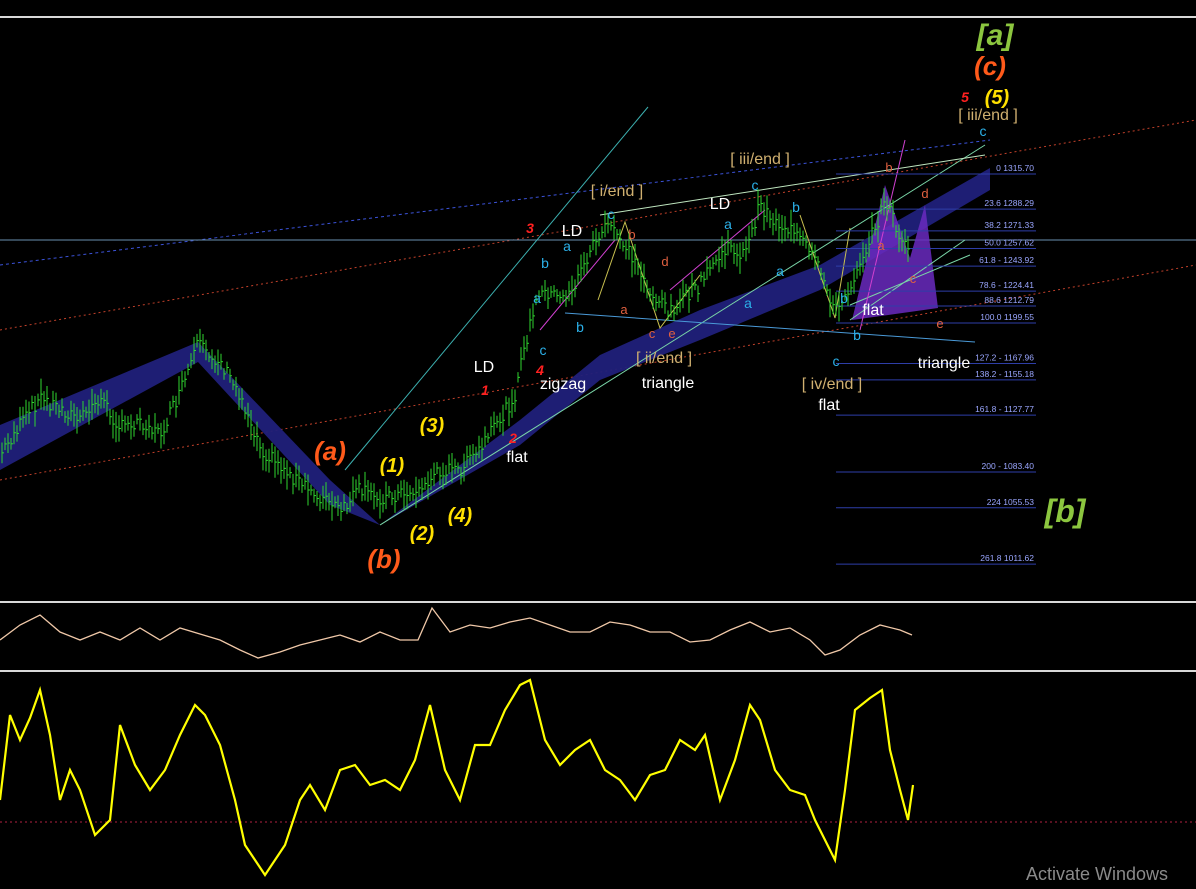 This screenshot has height=889, width=1196. What do you see at coordinates (383, 559) in the screenshot?
I see `wave-label-intermediate-b: (b)` at bounding box center [383, 559].